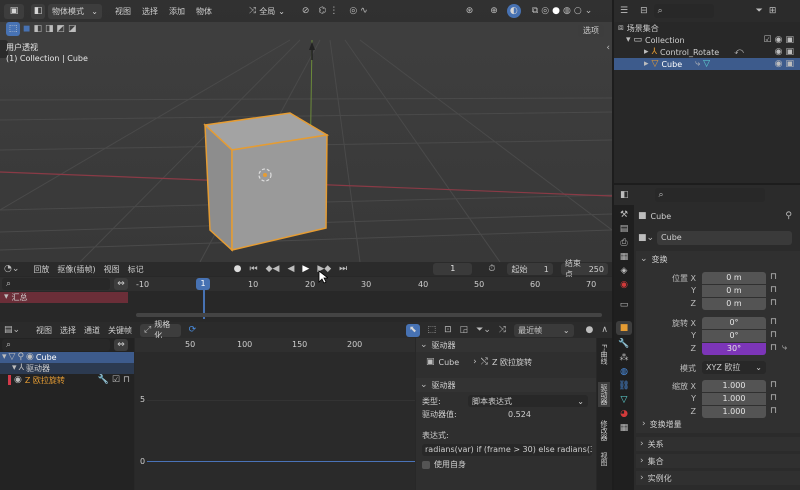 Image resolution: width=800 pixels, height=490 pixels. Describe the element at coordinates (624, 428) in the screenshot. I see `texture-tab-icon: ▦` at that location.